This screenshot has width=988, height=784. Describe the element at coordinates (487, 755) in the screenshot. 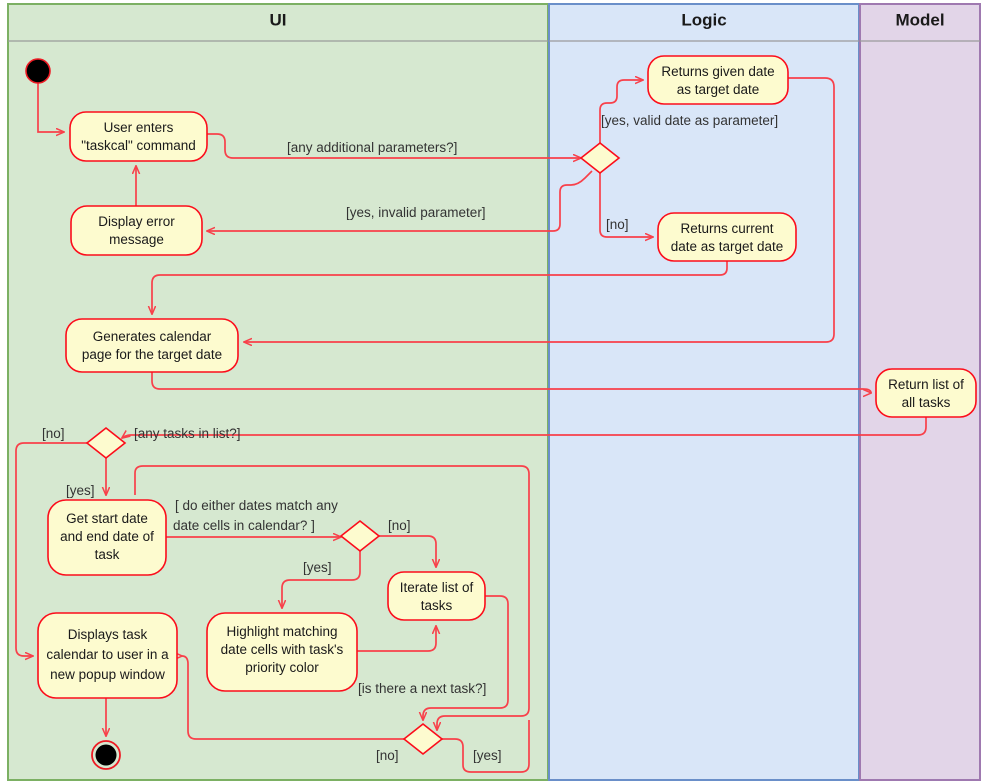

I see `guard-yes-next-task: [yes]` at that location.